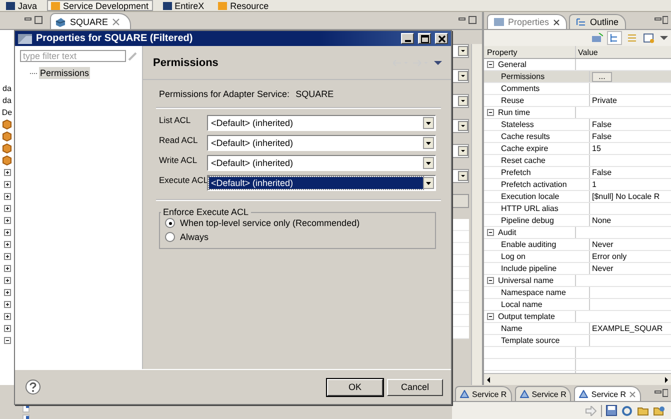 This screenshot has width=671, height=419. I want to click on minimize-icon, so click(407, 41).